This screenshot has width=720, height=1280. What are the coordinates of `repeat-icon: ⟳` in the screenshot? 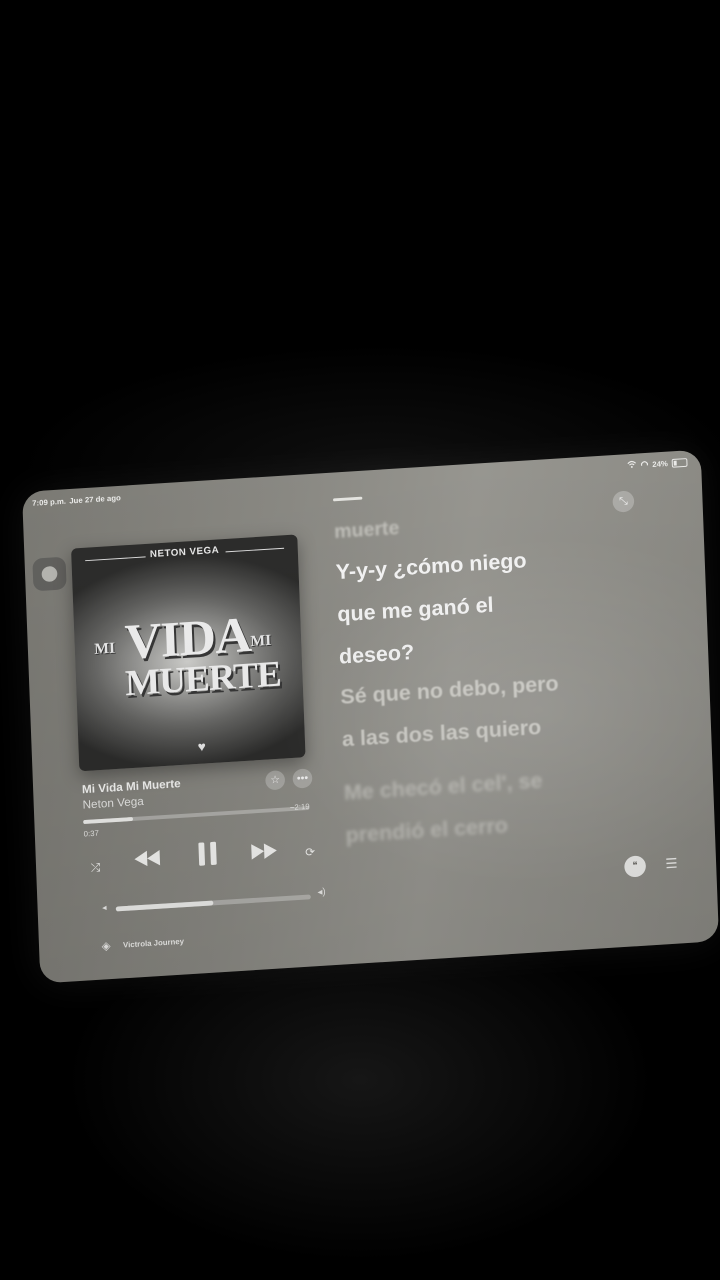 It's located at (310, 852).